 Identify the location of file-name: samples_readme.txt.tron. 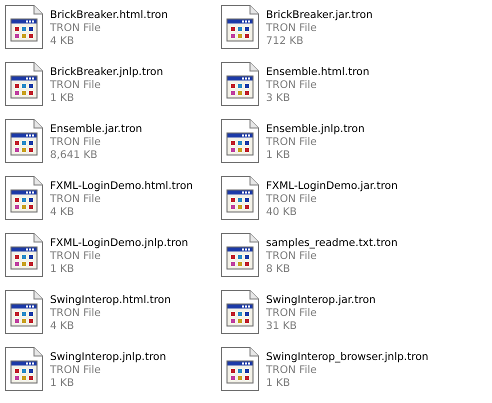
(332, 243).